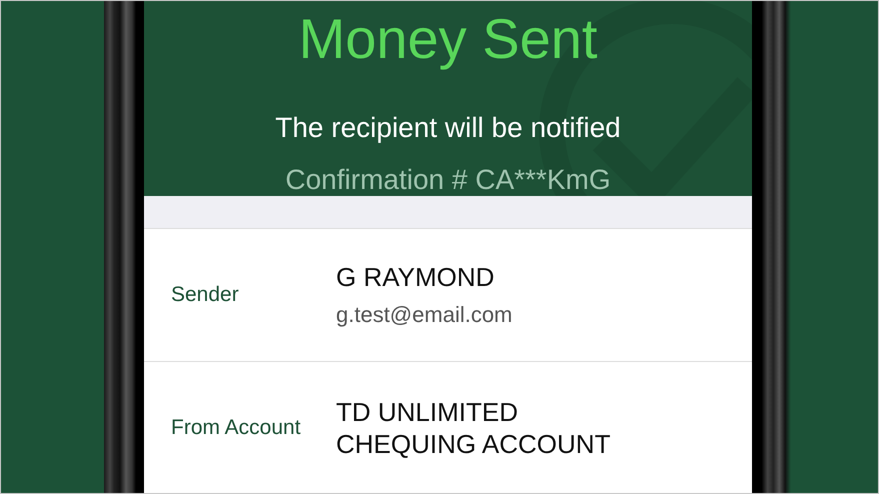  Describe the element at coordinates (448, 128) in the screenshot. I see `notice-text: The recipient will be notified` at that location.